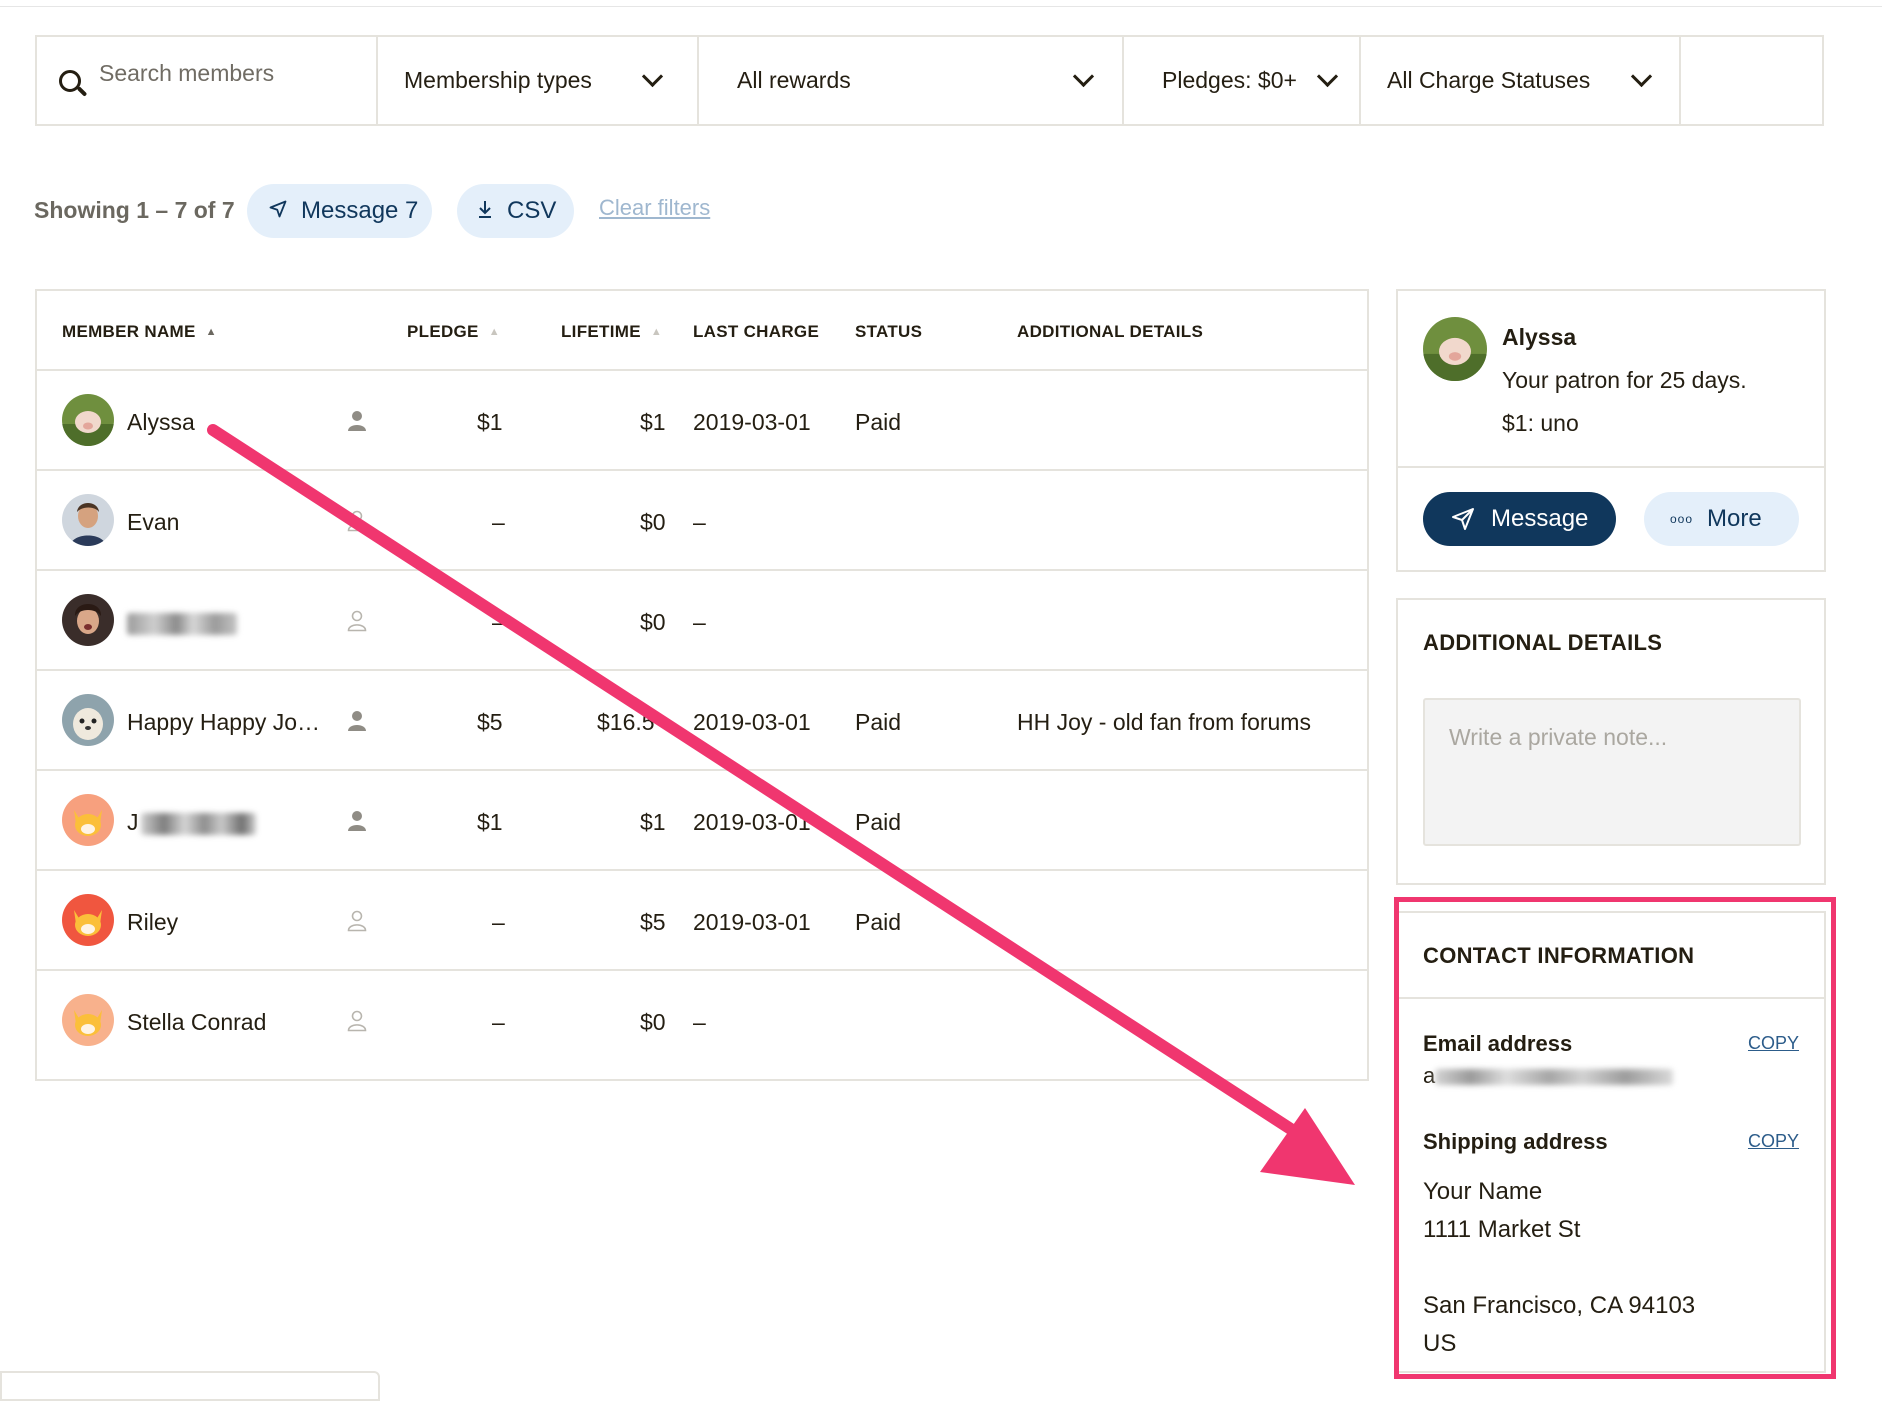 The width and height of the screenshot is (1882, 1401). Describe the element at coordinates (1489, 80) in the screenshot. I see `charge-statuses-label: All Charge Statuses` at that location.